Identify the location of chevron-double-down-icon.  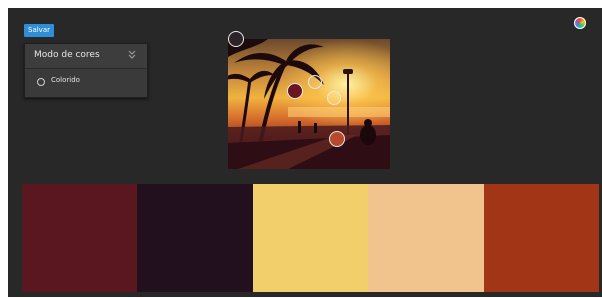
(132, 55).